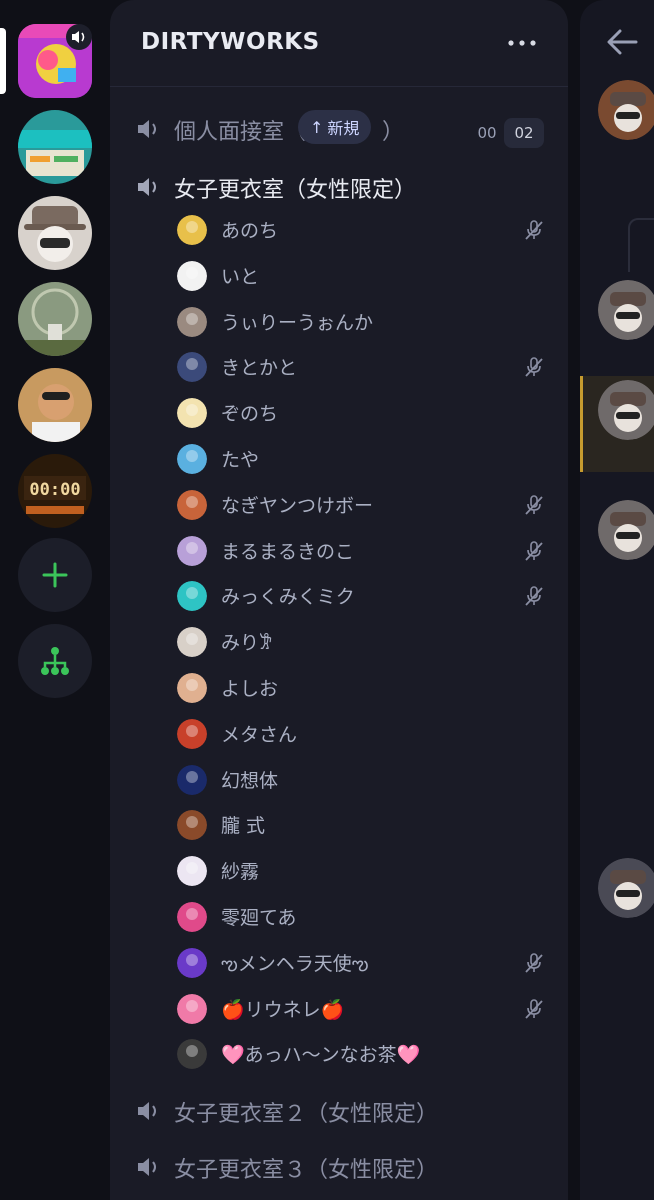 The height and width of the screenshot is (1200, 654). What do you see at coordinates (55, 233) in the screenshot?
I see `server-icon-hat-character` at bounding box center [55, 233].